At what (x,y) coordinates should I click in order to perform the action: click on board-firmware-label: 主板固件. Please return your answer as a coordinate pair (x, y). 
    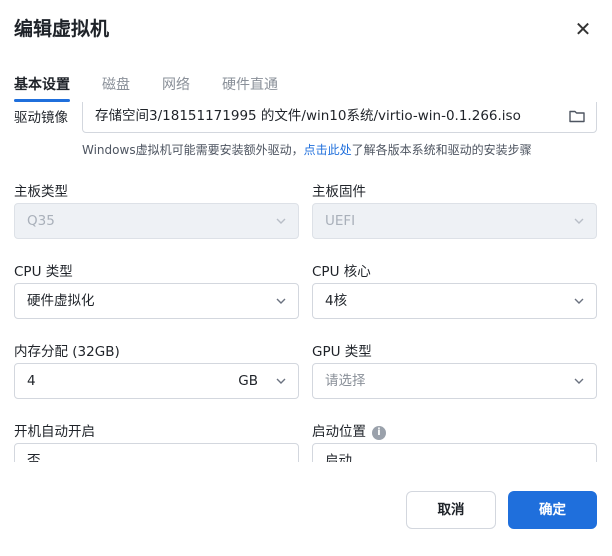
    Looking at the image, I should click on (339, 192).